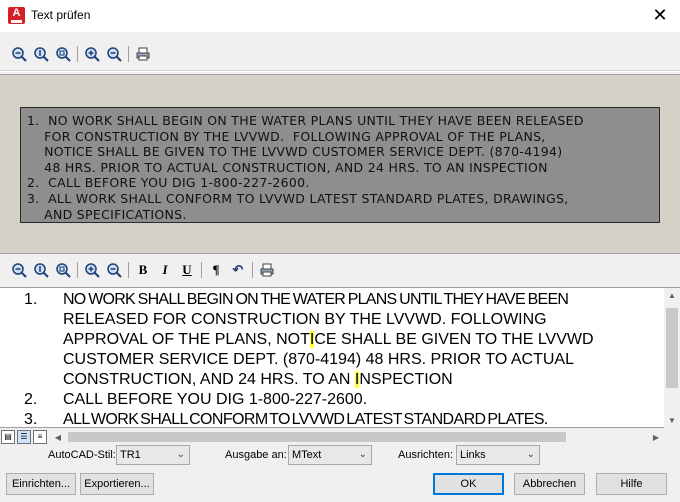  Describe the element at coordinates (16, 15) in the screenshot. I see `autocad-app-icon: A` at that location.